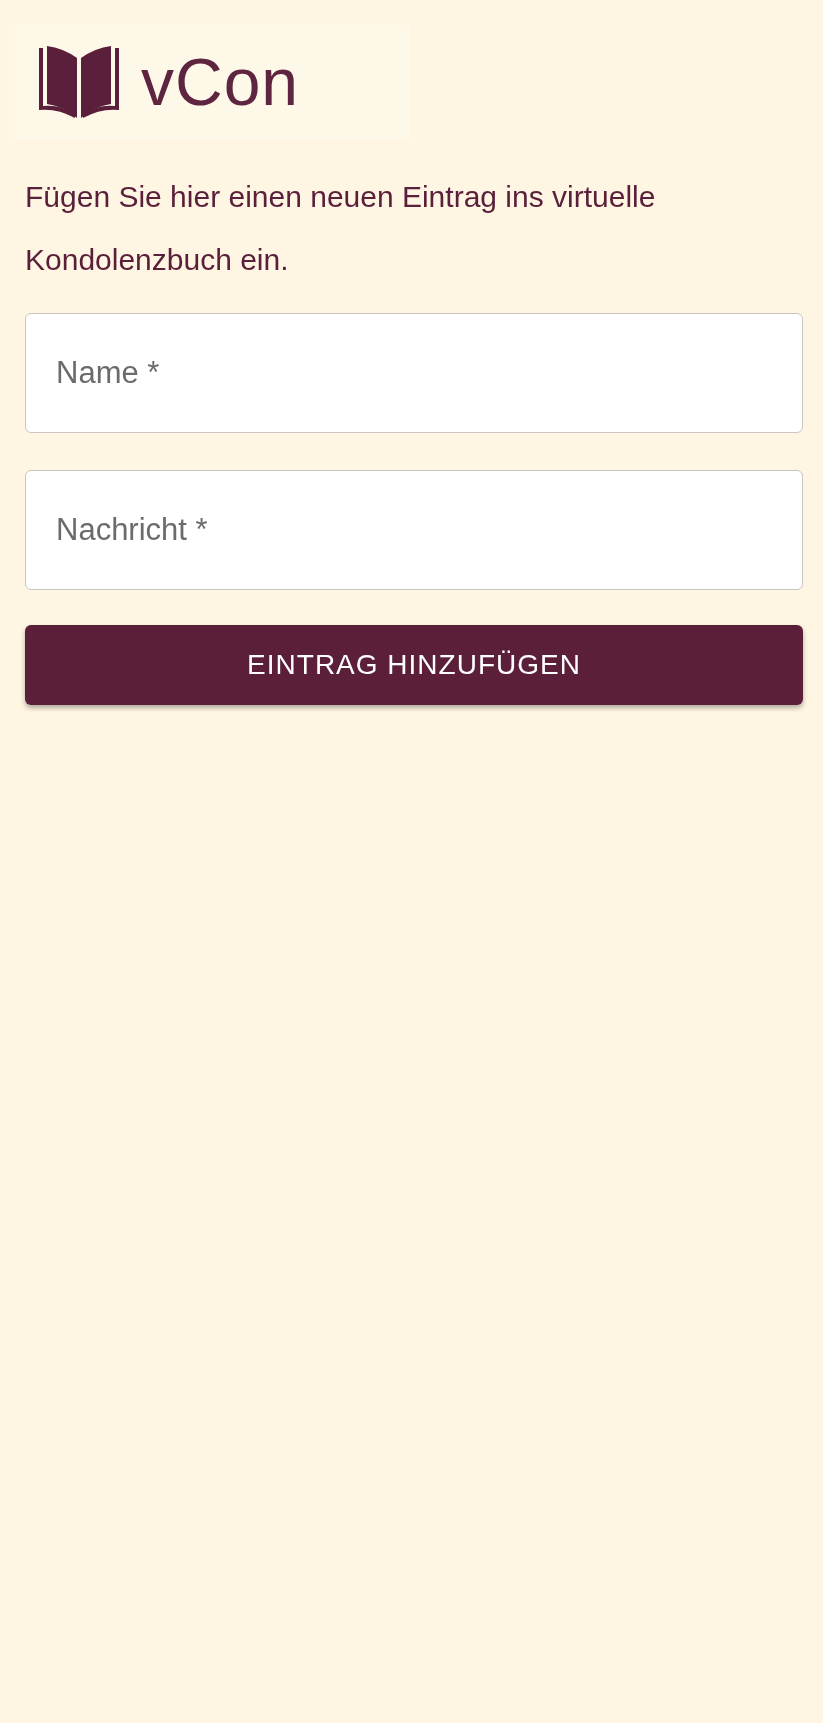  I want to click on book-icon, so click(79, 82).